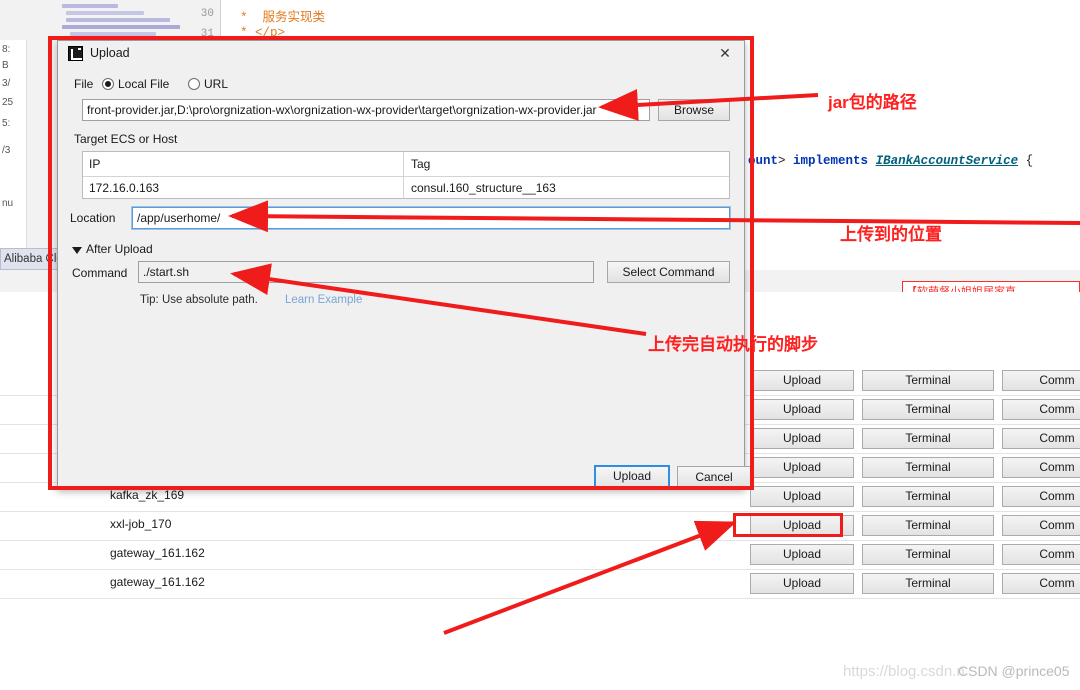 The image size is (1080, 690). I want to click on table-row: xxl-job_170 Upload Terminal Comm, so click(540, 526).